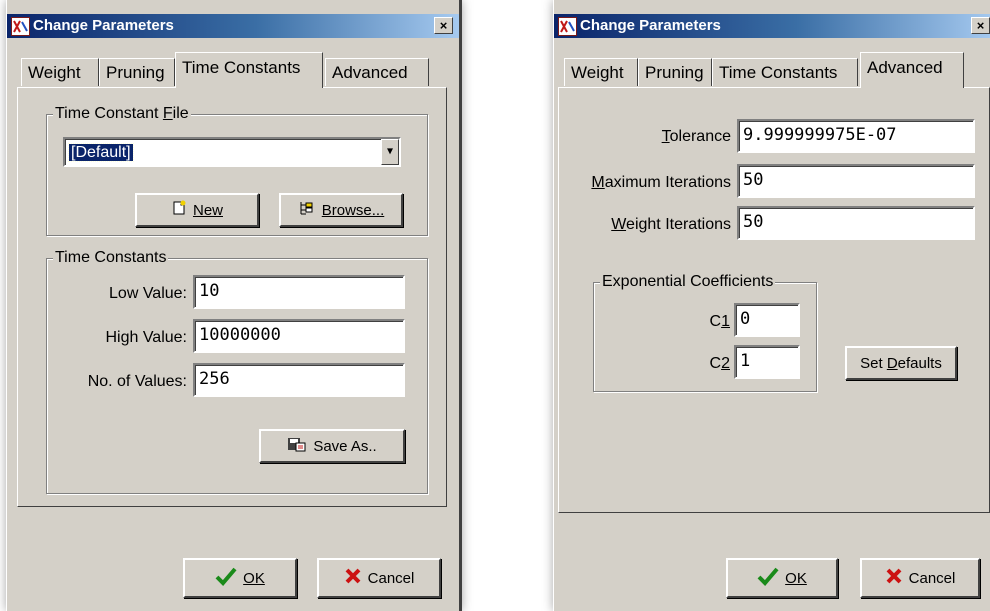 This screenshot has height=611, width=990. I want to click on new-document-icon, so click(179, 210).